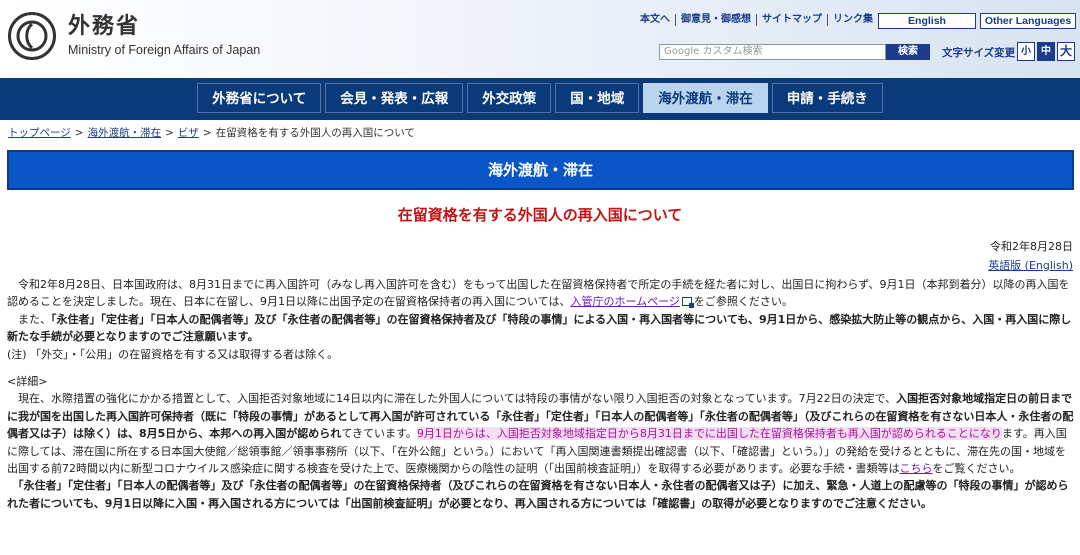 The image size is (1080, 555). Describe the element at coordinates (540, 170) in the screenshot. I see `section-title: 海外渡航・滞在` at that location.